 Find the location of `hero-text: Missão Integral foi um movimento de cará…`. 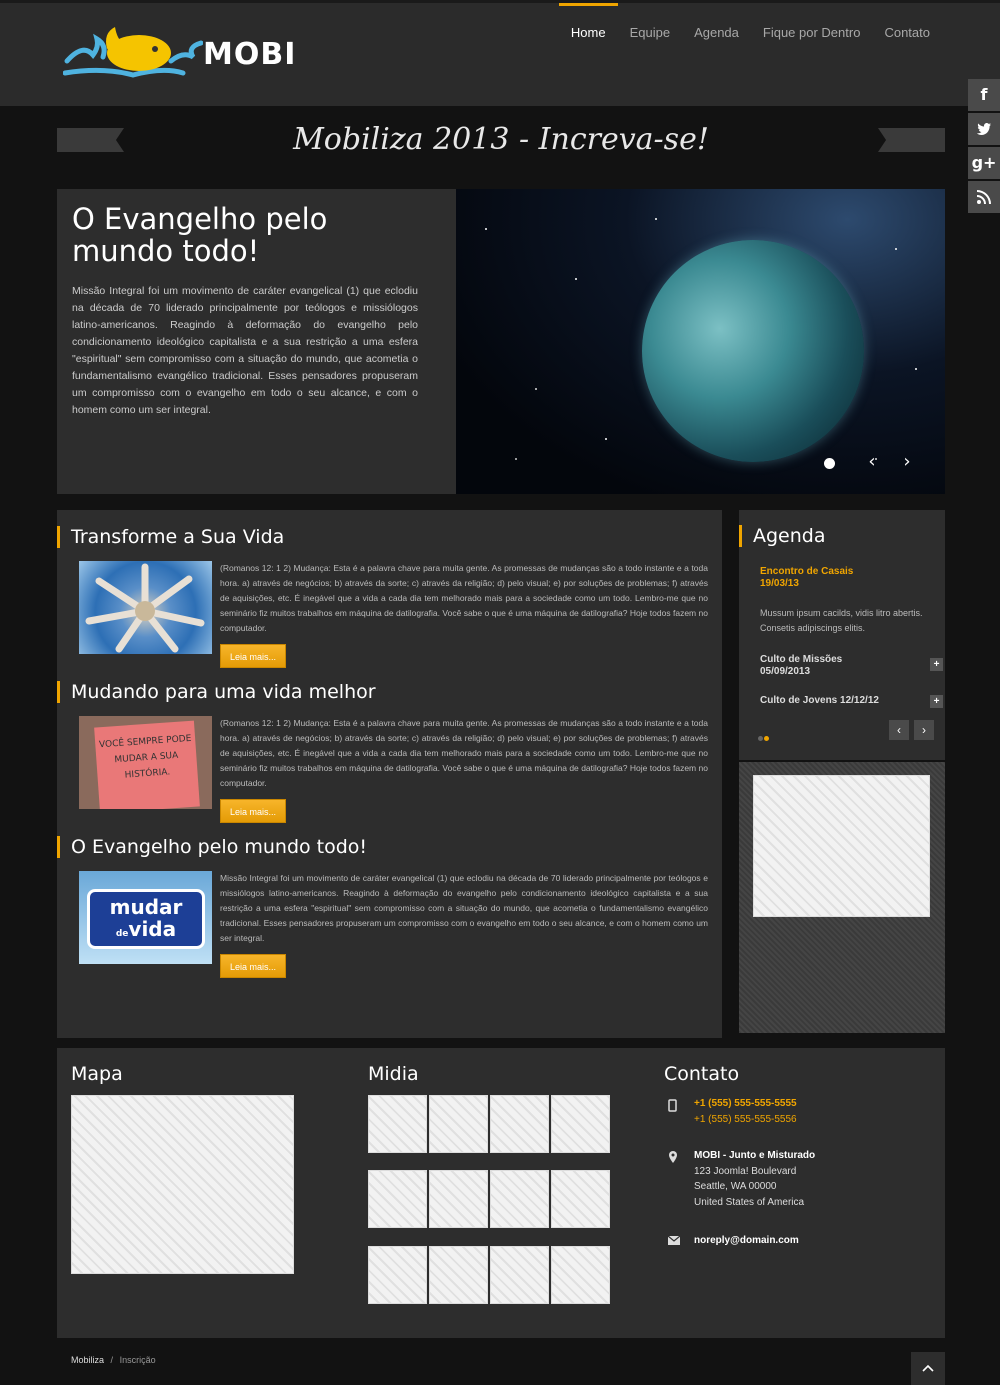

hero-text: Missão Integral foi um movimento de cará… is located at coordinates (245, 350).